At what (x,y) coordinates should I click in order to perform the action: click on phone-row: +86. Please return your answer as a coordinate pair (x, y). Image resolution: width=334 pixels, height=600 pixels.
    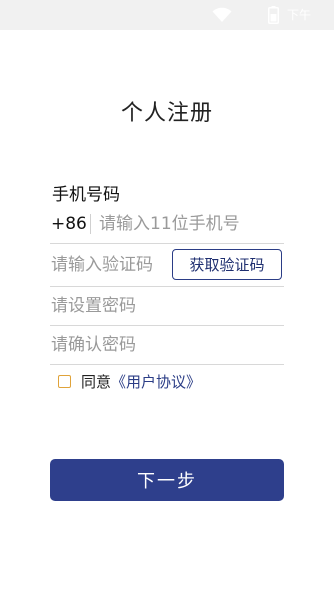
    Looking at the image, I should click on (167, 224).